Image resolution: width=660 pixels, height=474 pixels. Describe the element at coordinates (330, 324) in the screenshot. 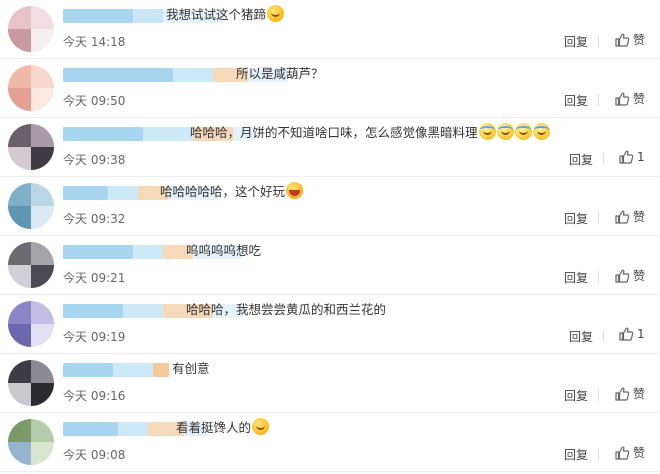

I see `comment-item: 哈哈哈，我想尝尝黄瓜的和西兰花的今天 09:19 回复 1` at that location.